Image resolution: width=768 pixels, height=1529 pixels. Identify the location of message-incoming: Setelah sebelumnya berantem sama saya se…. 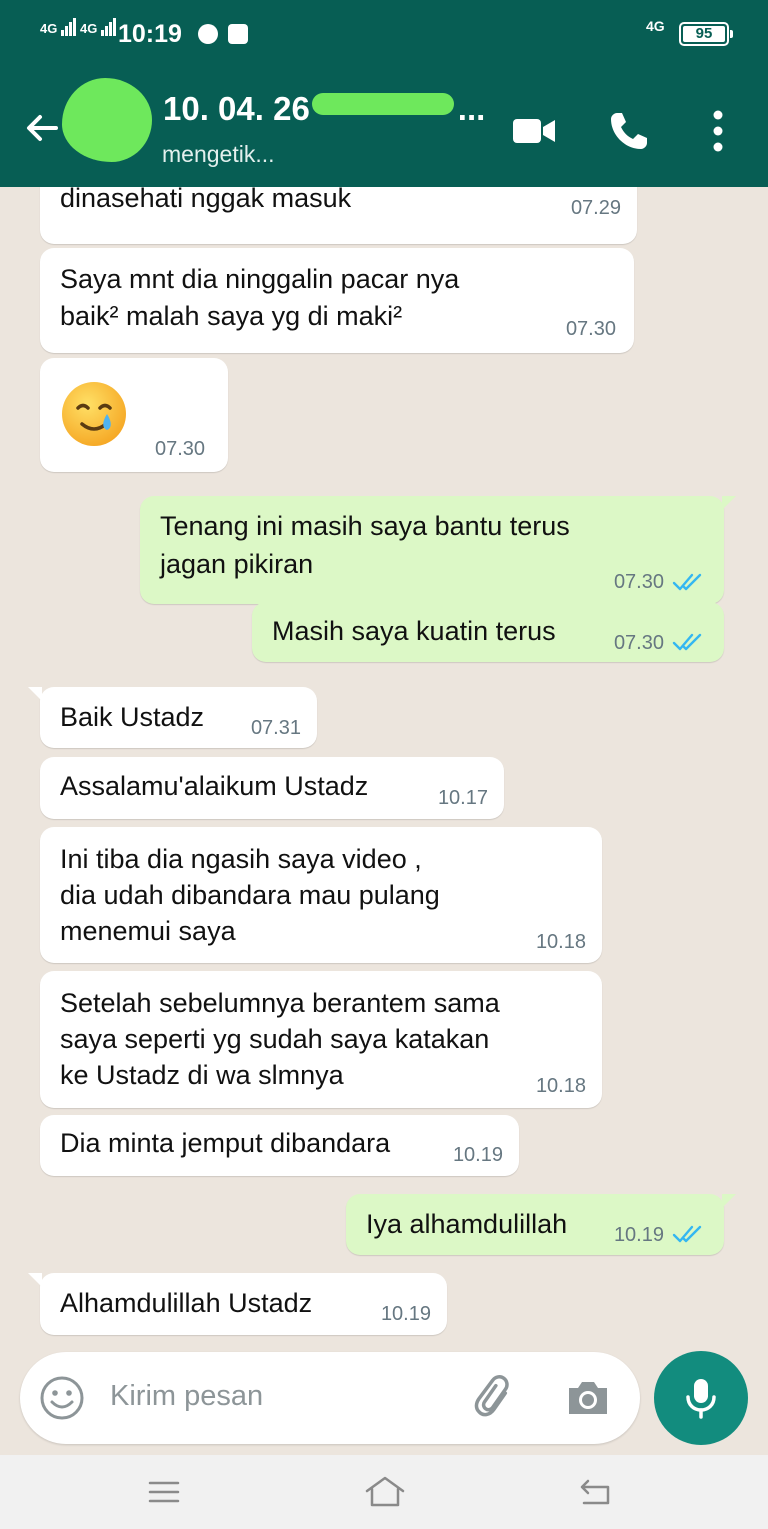
(321, 1039).